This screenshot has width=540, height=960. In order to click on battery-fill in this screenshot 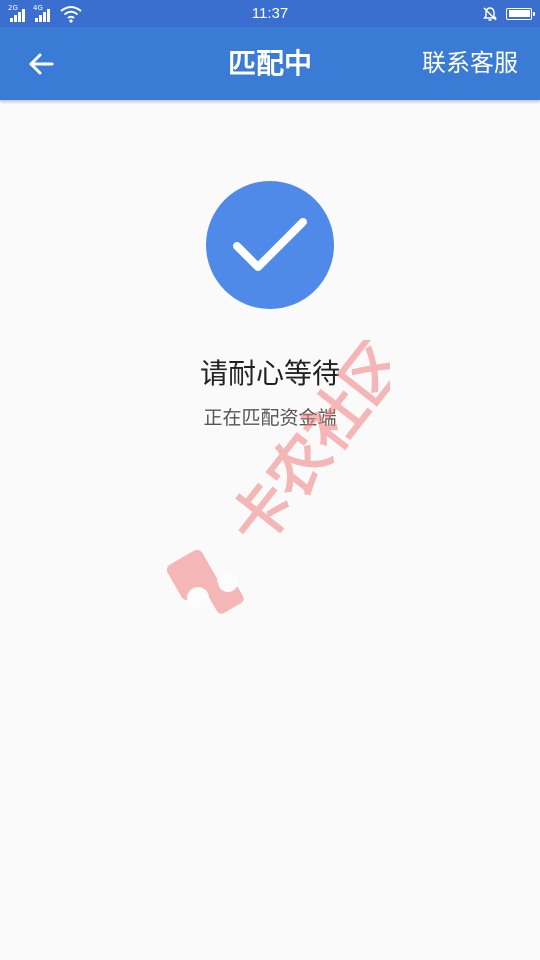, I will do `click(519, 13)`.